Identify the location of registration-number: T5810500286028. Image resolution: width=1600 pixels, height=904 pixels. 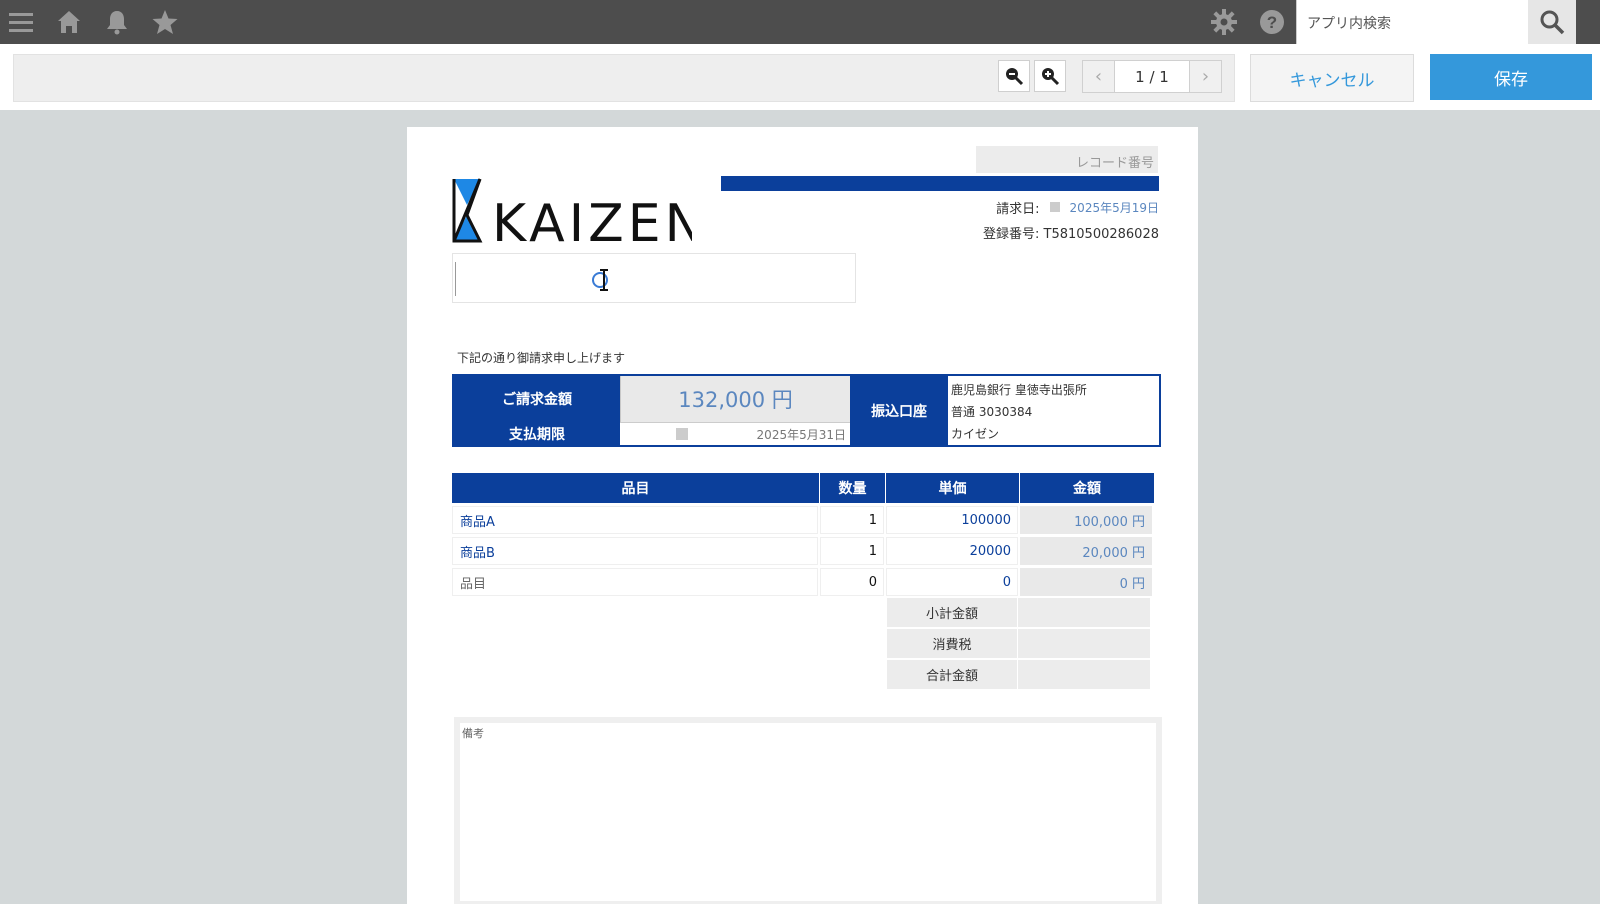
(1101, 234).